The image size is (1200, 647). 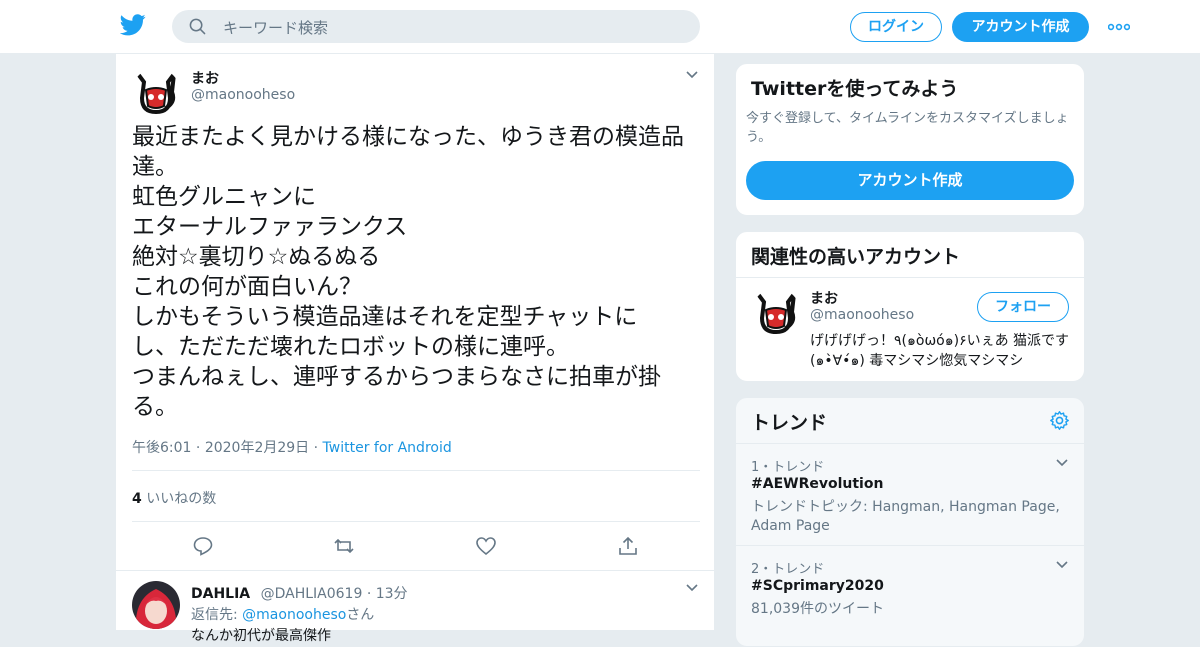 I want to click on reply-time: 13分, so click(x=392, y=594).